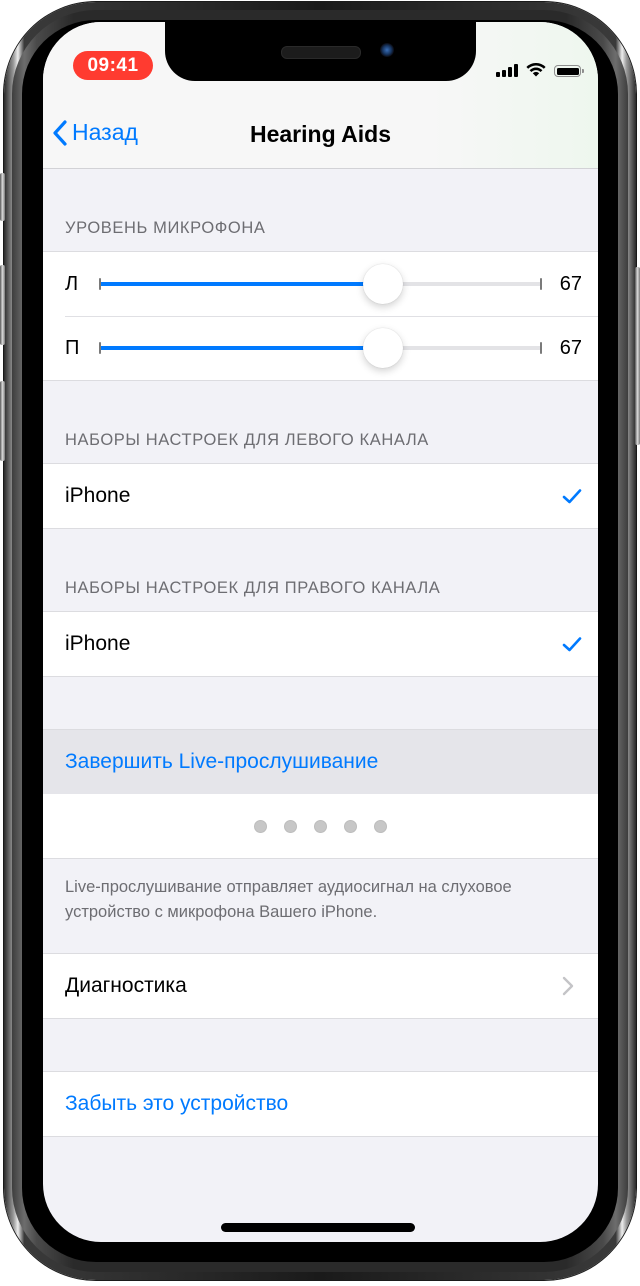 The height and width of the screenshot is (1286, 640). I want to click on volume-down-button, so click(2, 421).